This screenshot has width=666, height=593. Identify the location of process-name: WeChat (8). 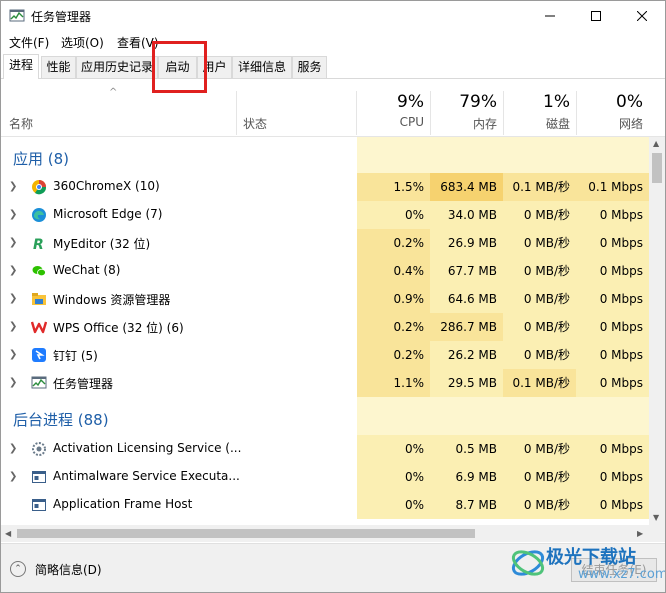
(87, 270).